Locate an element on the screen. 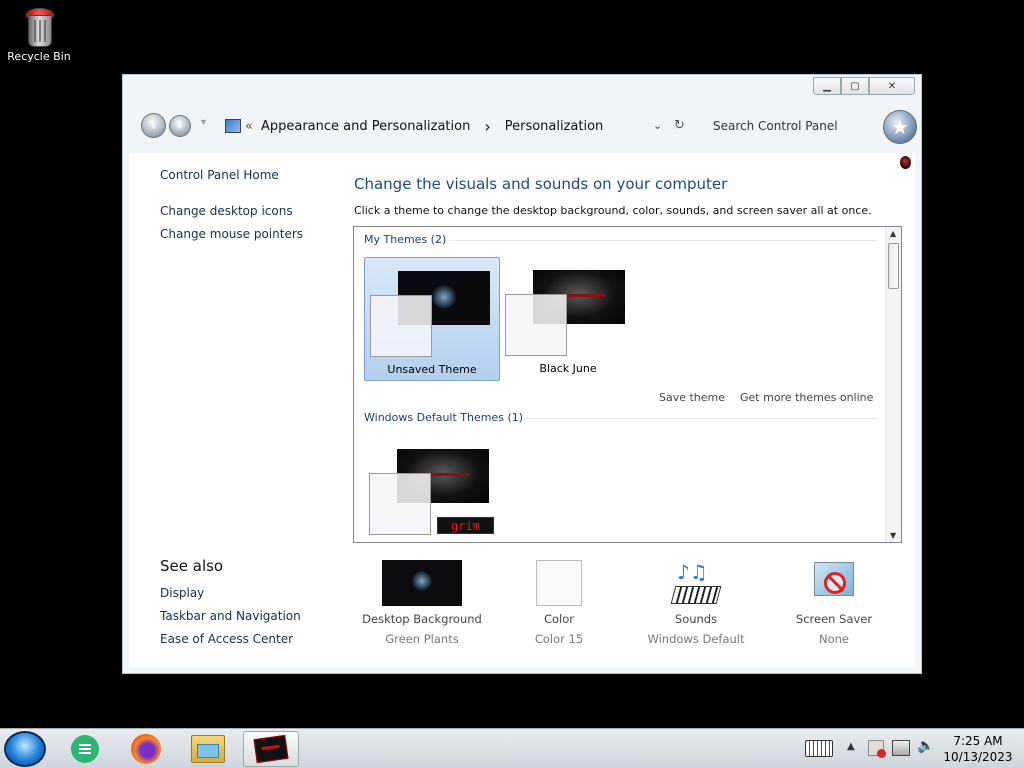  scroll-up-icon: ▲ is located at coordinates (893, 233).